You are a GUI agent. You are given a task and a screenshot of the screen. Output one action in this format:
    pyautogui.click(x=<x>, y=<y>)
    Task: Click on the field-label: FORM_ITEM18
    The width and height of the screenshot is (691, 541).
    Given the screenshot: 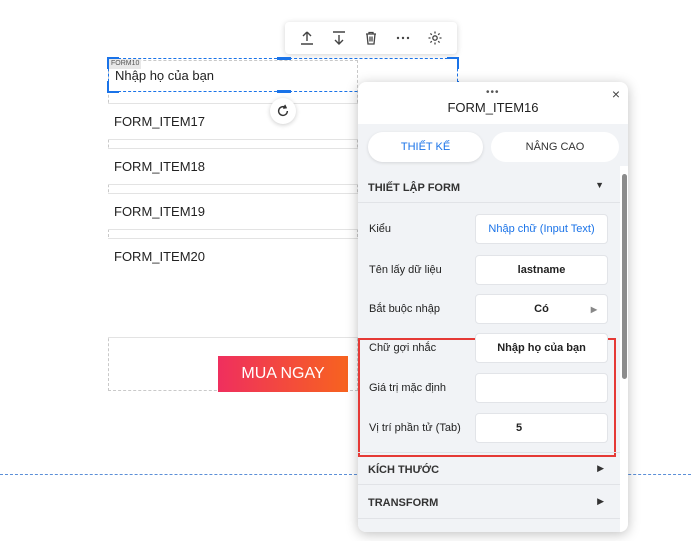 What is the action you would take?
    pyautogui.click(x=160, y=166)
    